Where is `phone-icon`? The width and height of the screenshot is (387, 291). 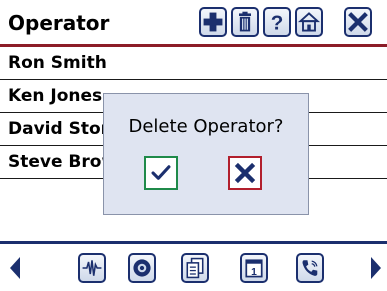
phone-icon is located at coordinates (310, 268).